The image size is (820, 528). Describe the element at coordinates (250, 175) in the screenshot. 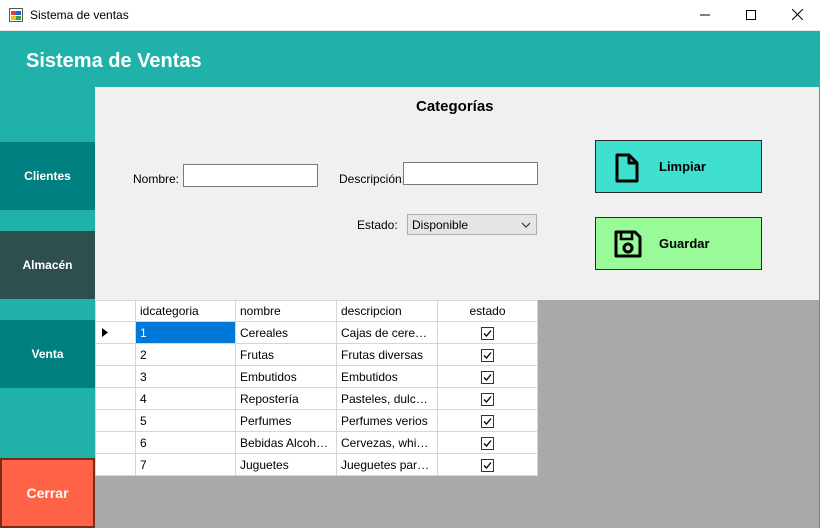

I see `nombre-input` at that location.